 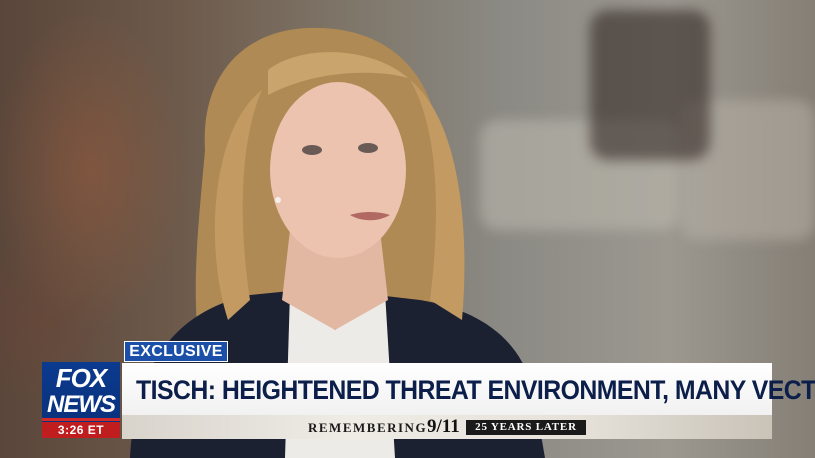 What do you see at coordinates (368, 427) in the screenshot?
I see `remembering-label: REMEMBERING` at bounding box center [368, 427].